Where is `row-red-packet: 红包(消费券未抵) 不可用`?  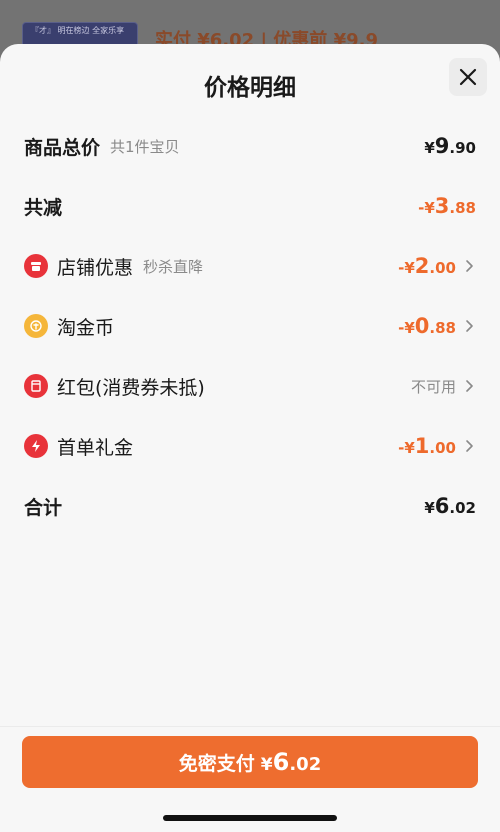 row-red-packet: 红包(消费券未抵) 不可用 is located at coordinates (250, 386).